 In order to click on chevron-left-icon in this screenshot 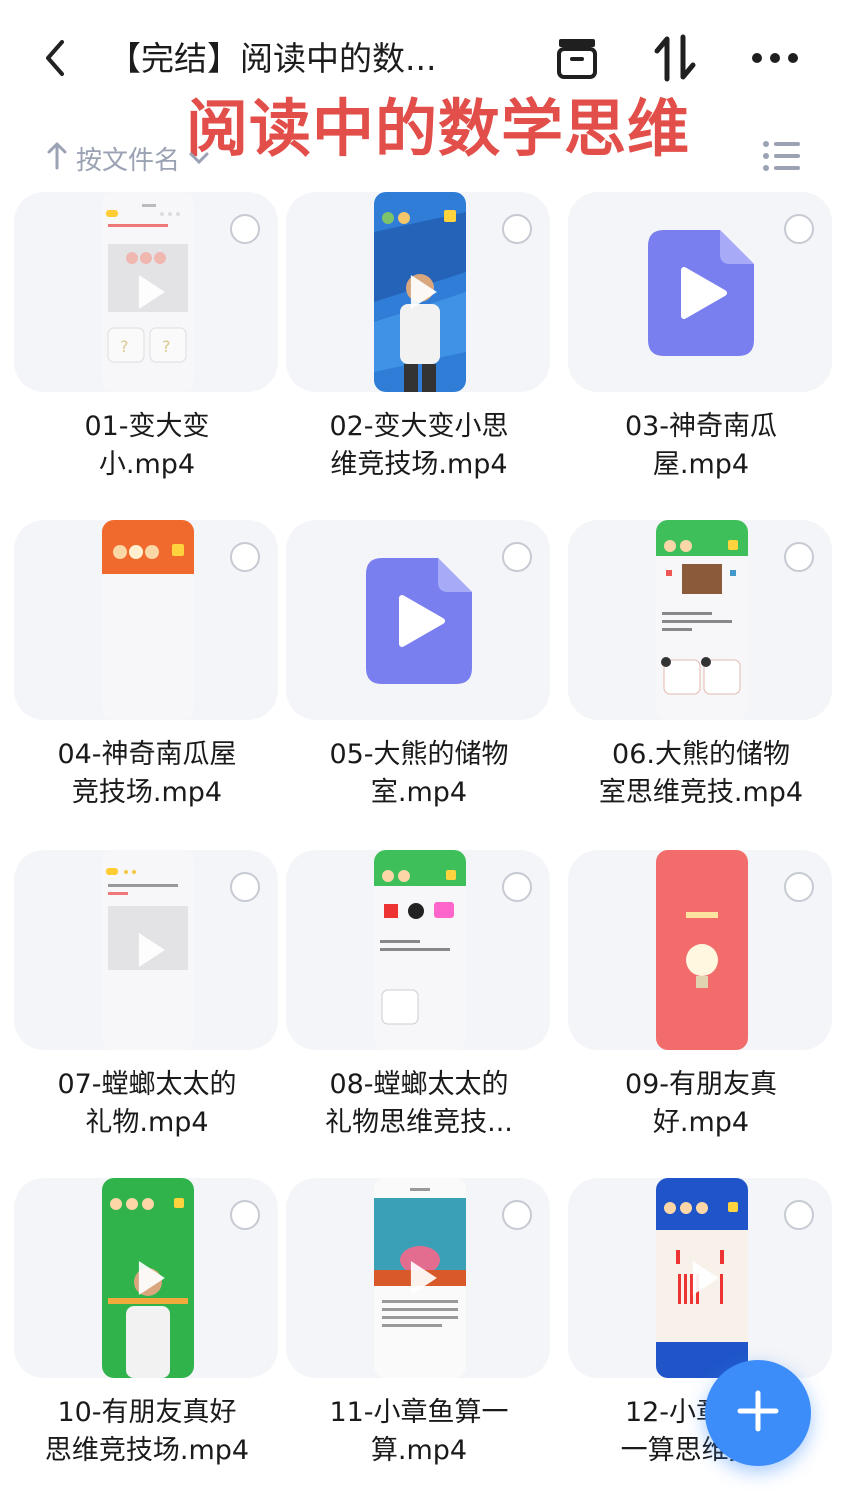, I will do `click(56, 58)`.